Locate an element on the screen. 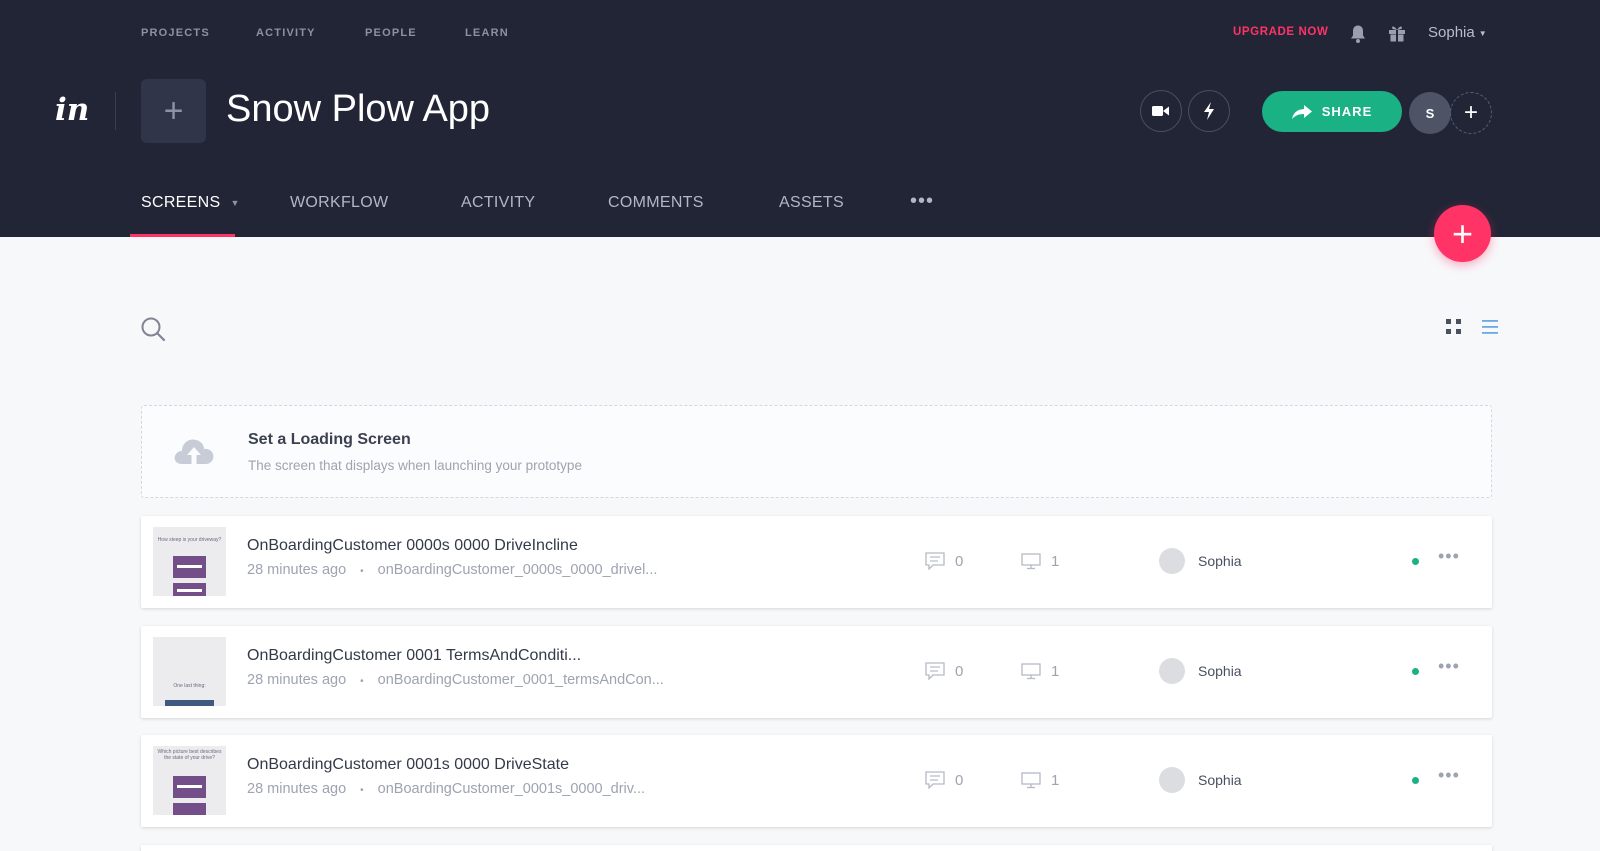  chevron-down-icon: ▼ is located at coordinates (235, 202).